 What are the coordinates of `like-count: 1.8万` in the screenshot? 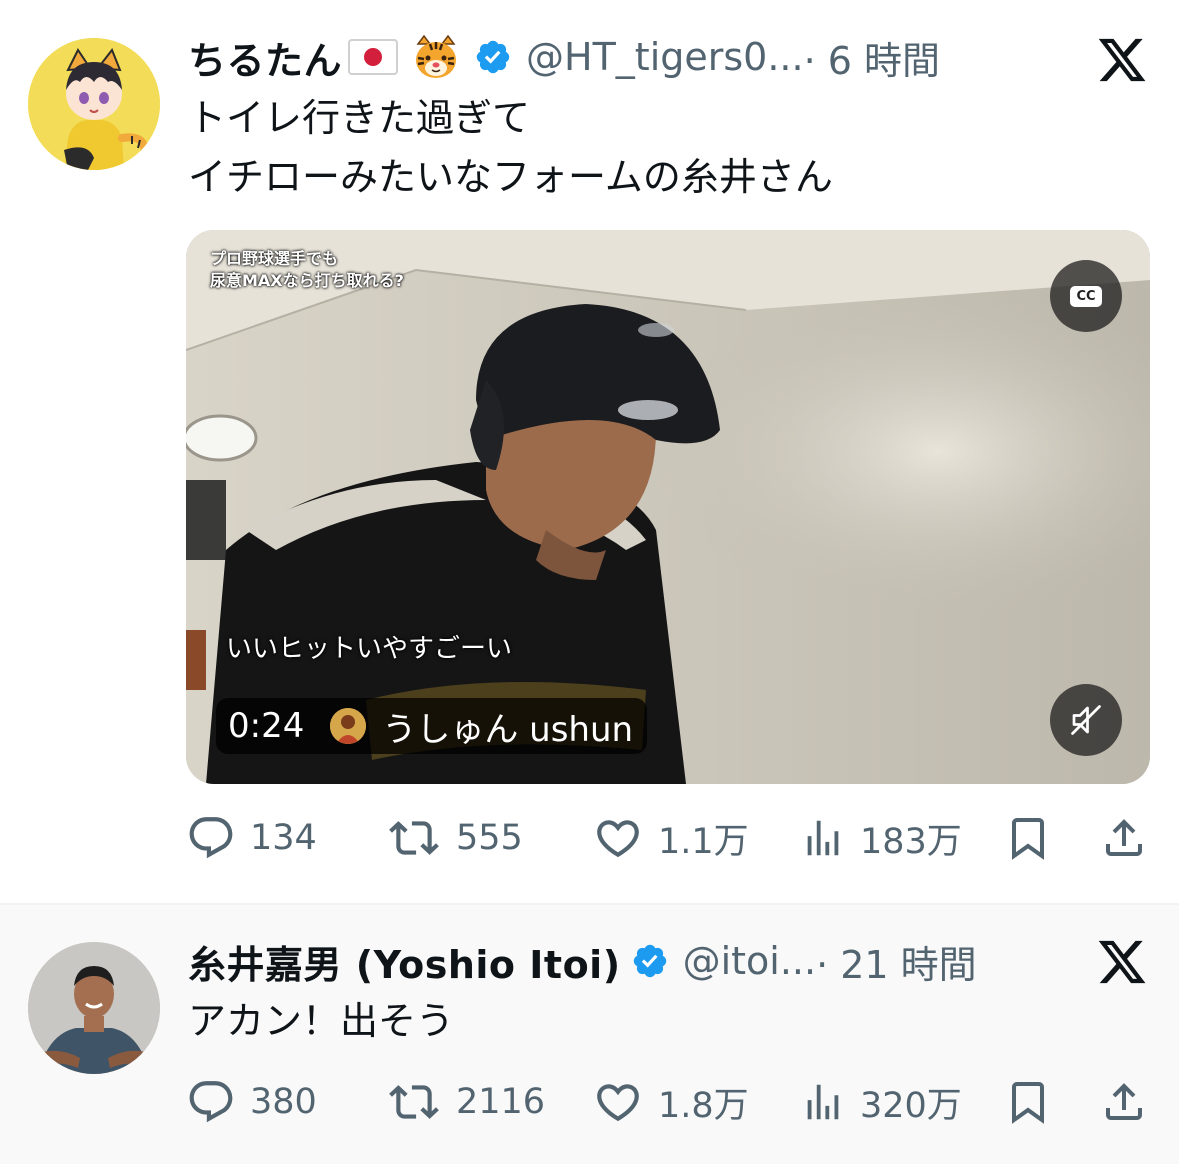 It's located at (703, 1105).